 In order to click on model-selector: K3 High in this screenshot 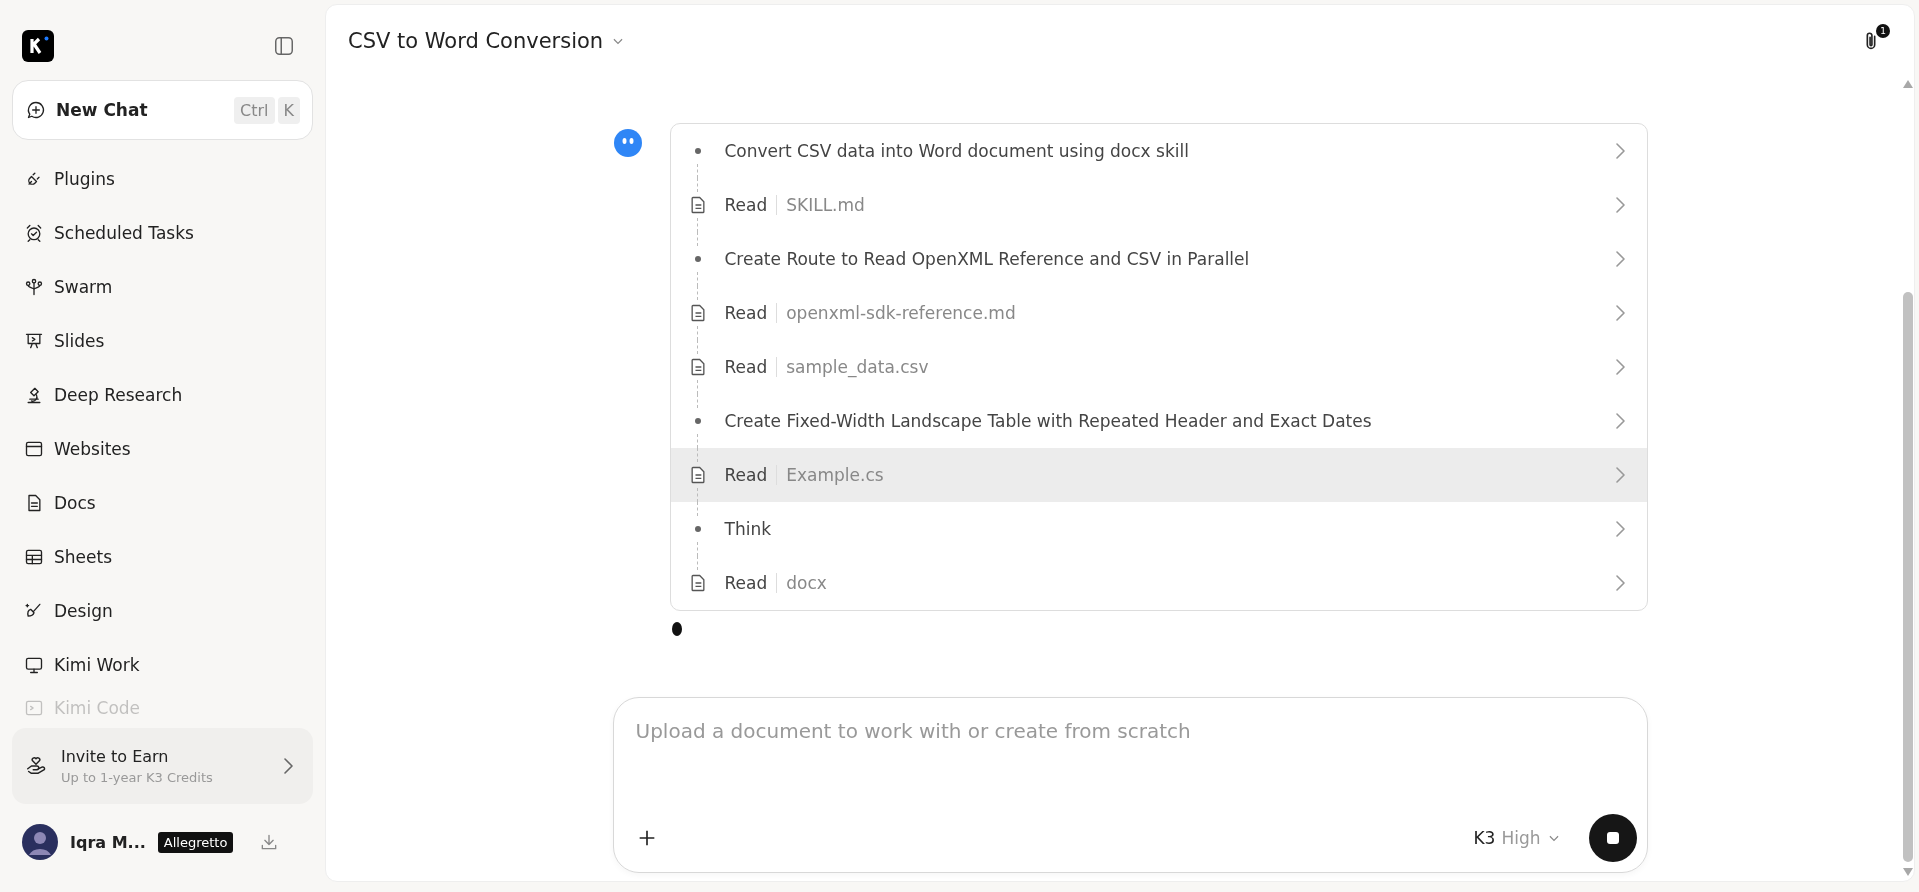, I will do `click(1517, 838)`.